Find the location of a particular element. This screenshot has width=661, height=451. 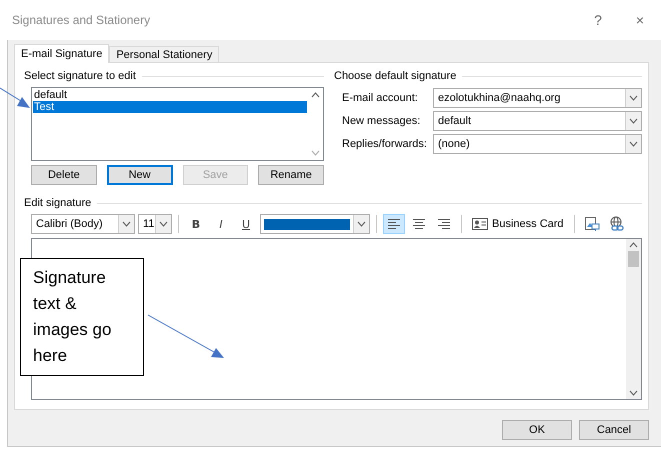

scroll-thumb is located at coordinates (633, 259).